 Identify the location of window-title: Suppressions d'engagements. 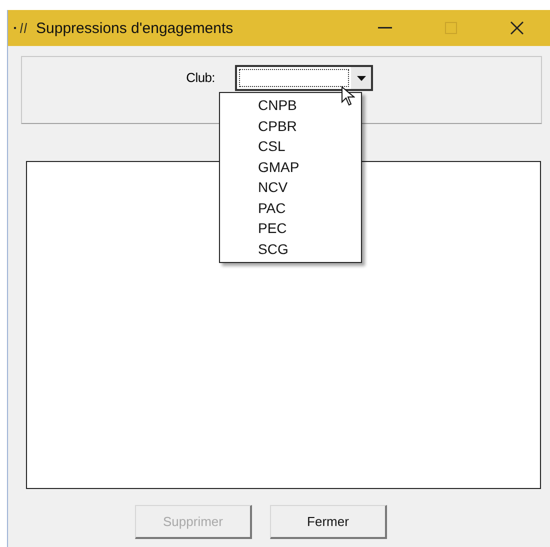
(135, 28).